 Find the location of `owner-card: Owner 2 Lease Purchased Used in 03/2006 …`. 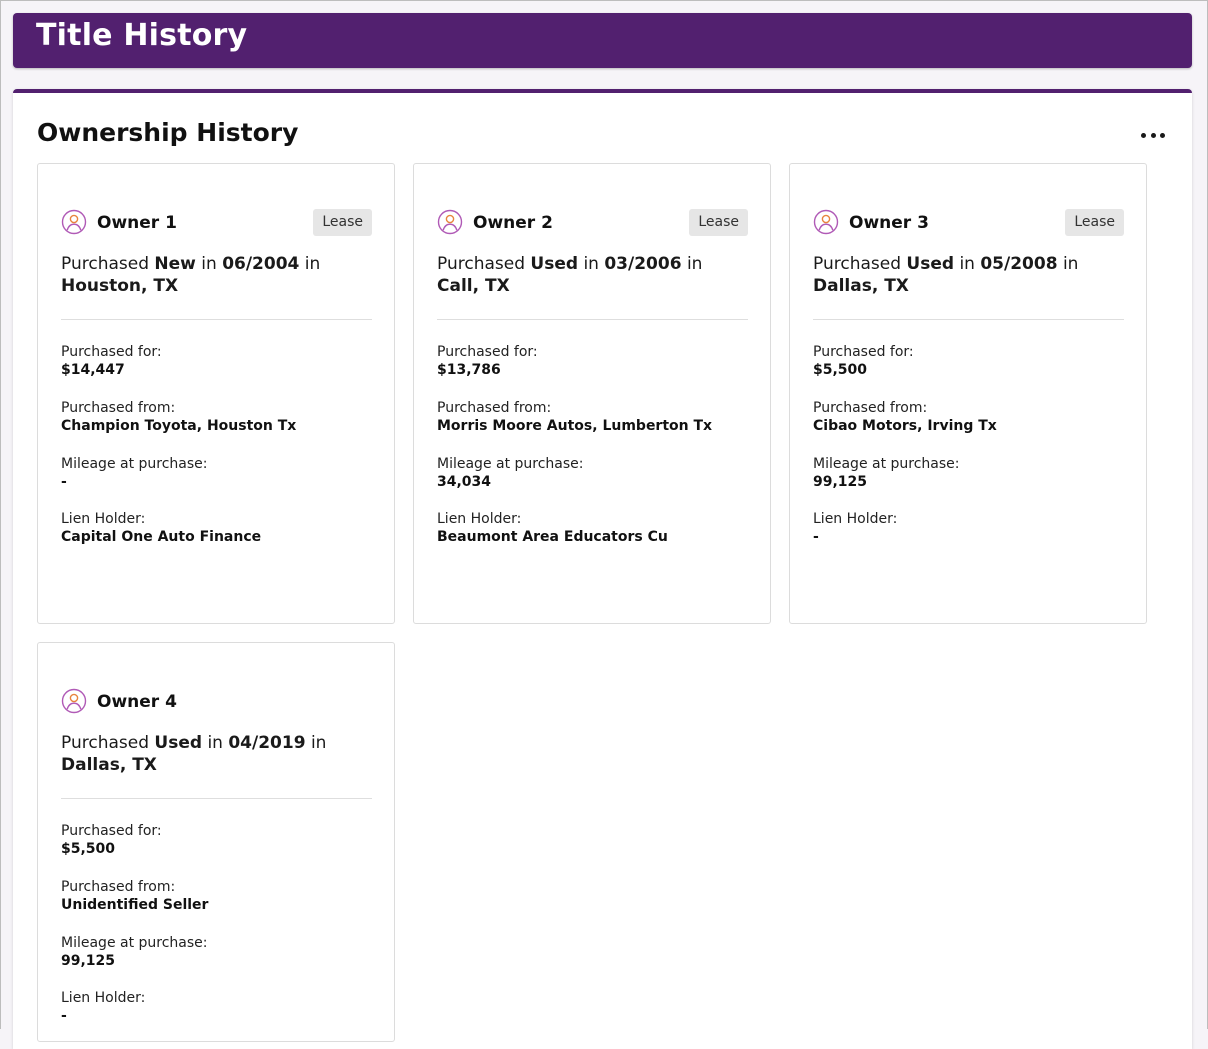

owner-card: Owner 2 Lease Purchased Used in 03/2006 … is located at coordinates (592, 393).